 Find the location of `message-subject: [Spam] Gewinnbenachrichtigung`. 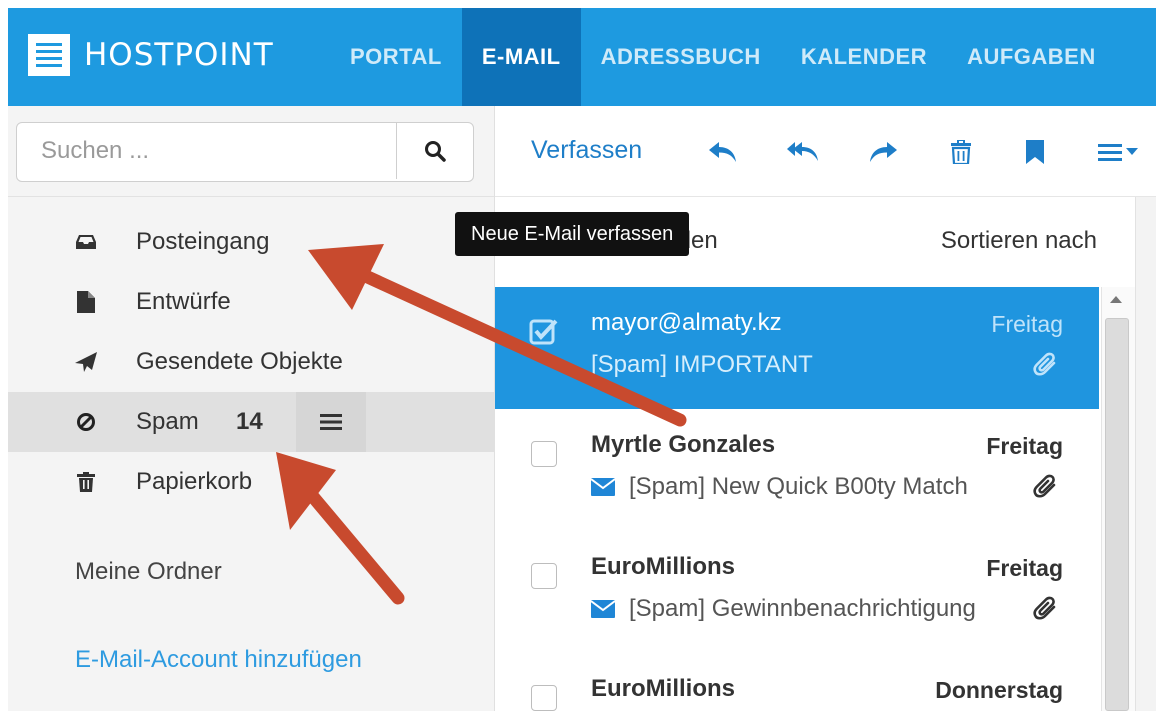

message-subject: [Spam] Gewinnbenachrichtigung is located at coordinates (802, 608).